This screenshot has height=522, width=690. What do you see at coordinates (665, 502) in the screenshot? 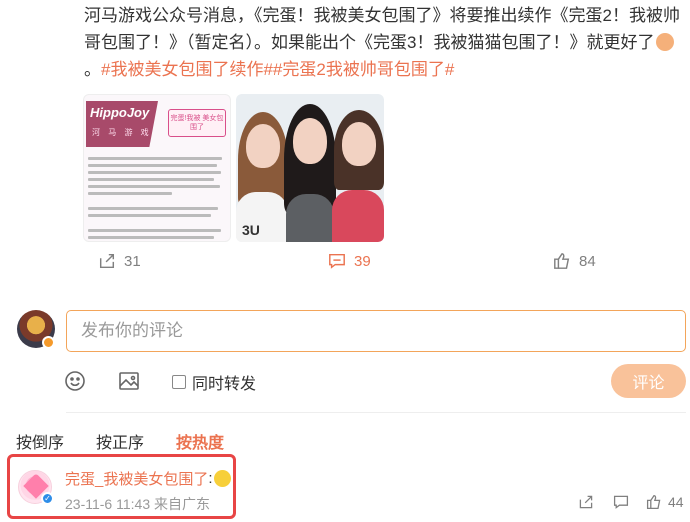
I see `comment-like-button: 44` at bounding box center [665, 502].